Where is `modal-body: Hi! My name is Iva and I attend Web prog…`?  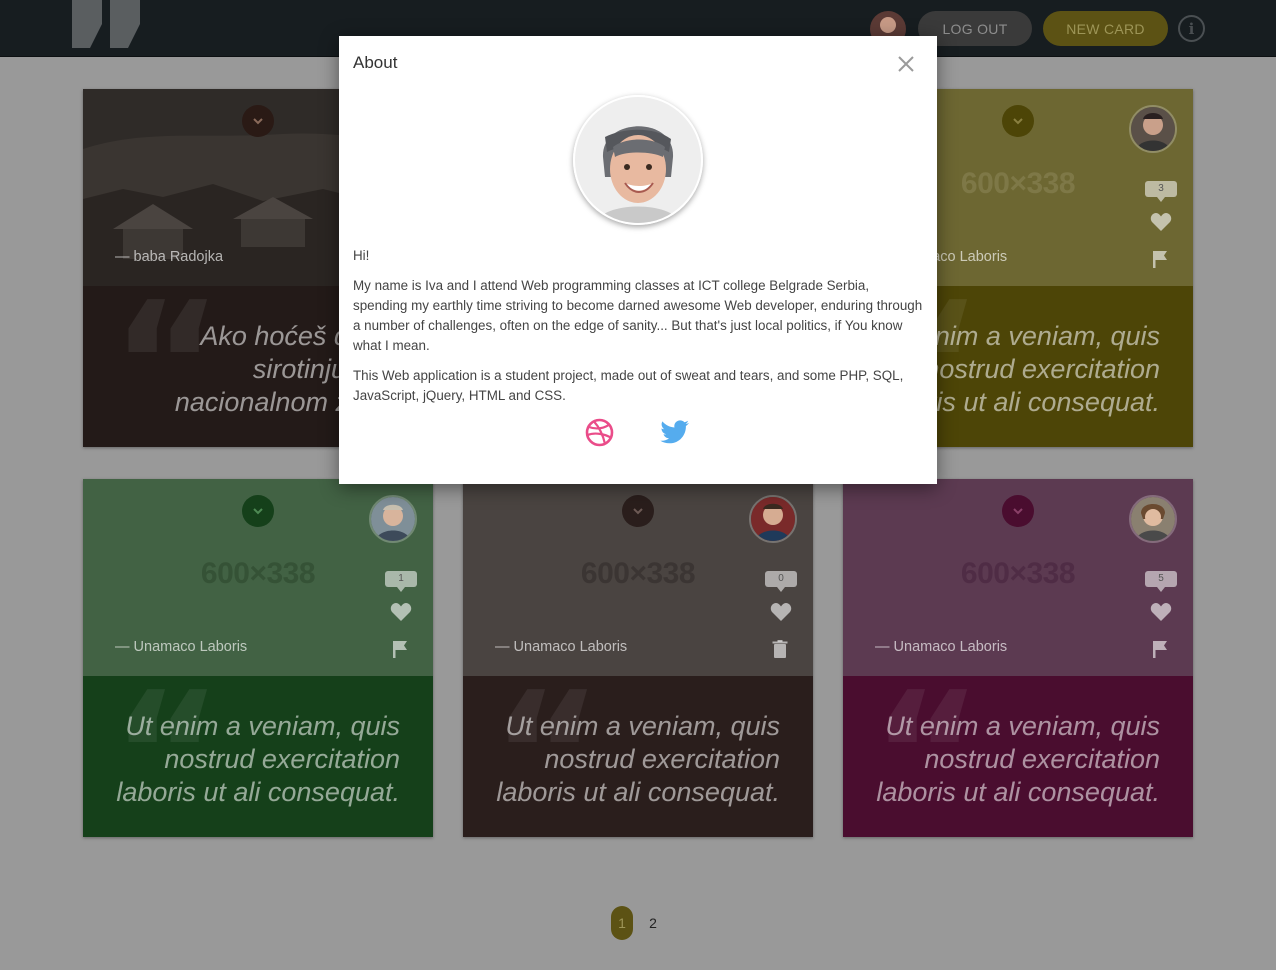 modal-body: Hi! My name is Iva and I attend Web prog… is located at coordinates (638, 331).